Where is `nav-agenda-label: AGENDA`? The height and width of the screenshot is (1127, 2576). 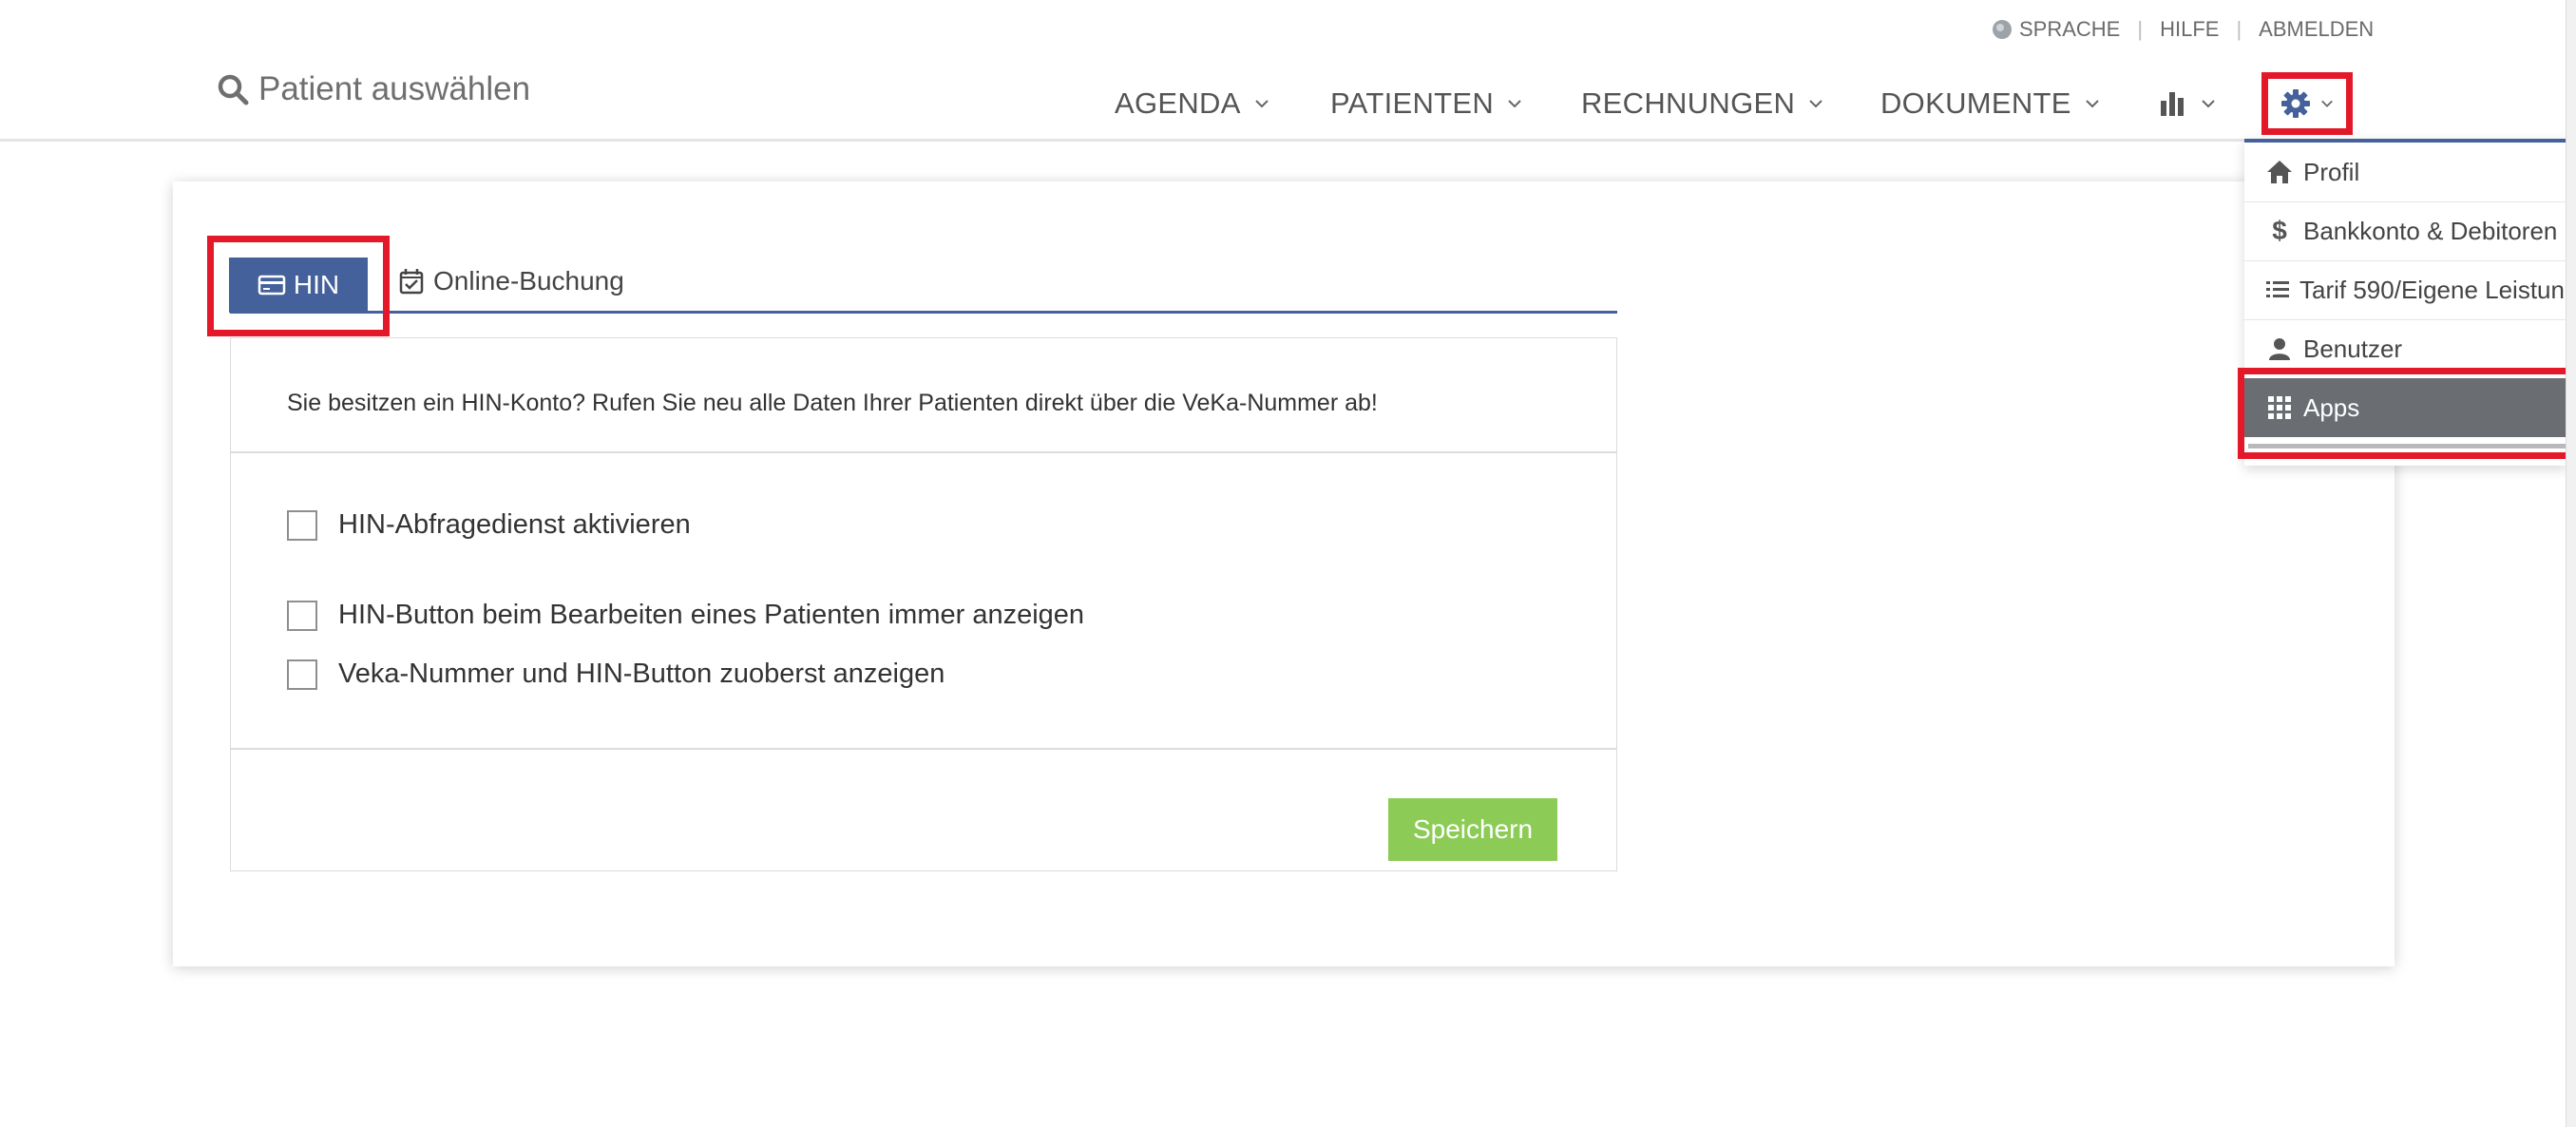 nav-agenda-label: AGENDA is located at coordinates (1178, 103).